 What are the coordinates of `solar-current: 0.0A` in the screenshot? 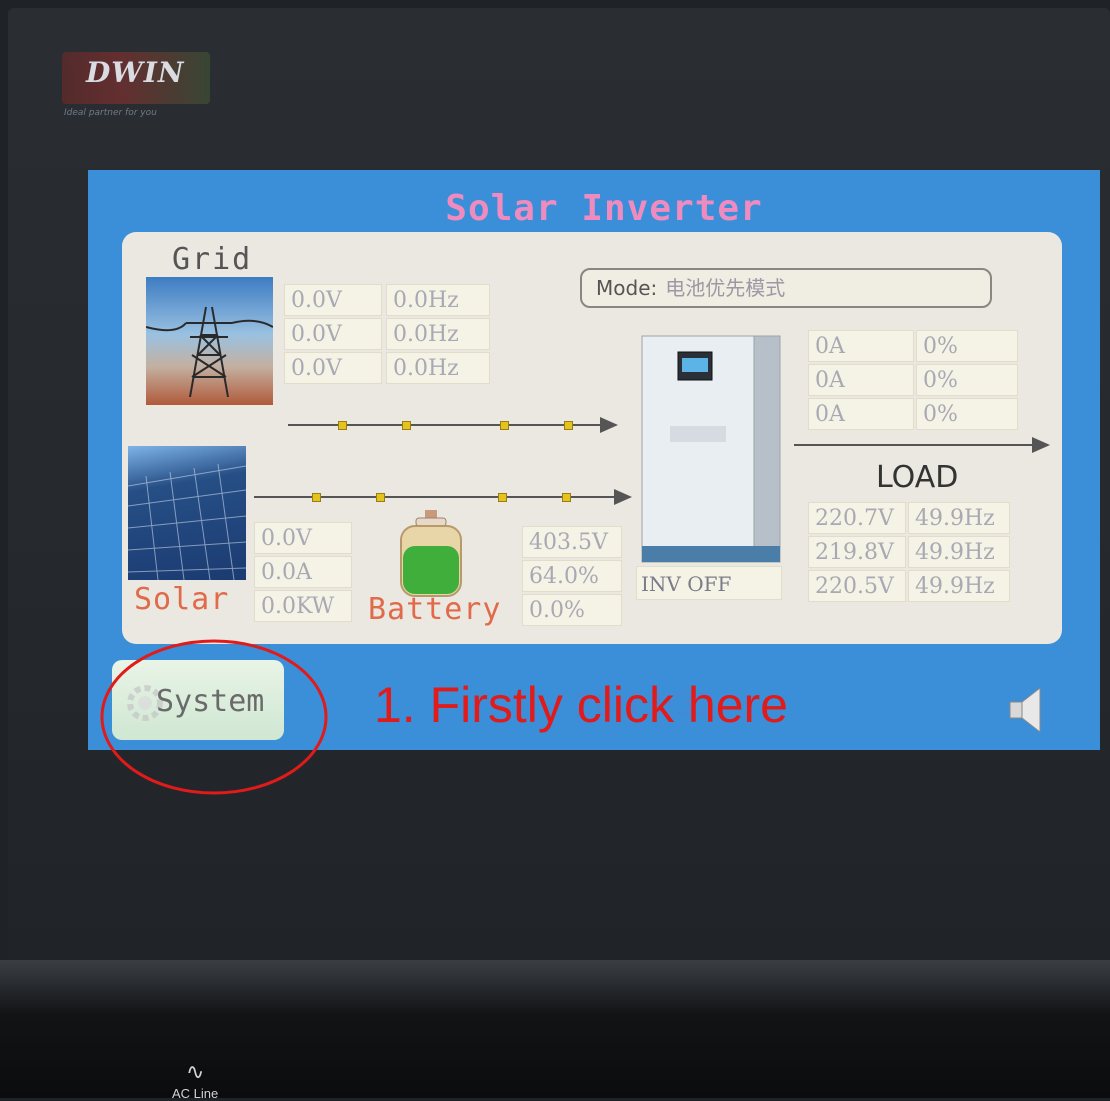 It's located at (303, 572).